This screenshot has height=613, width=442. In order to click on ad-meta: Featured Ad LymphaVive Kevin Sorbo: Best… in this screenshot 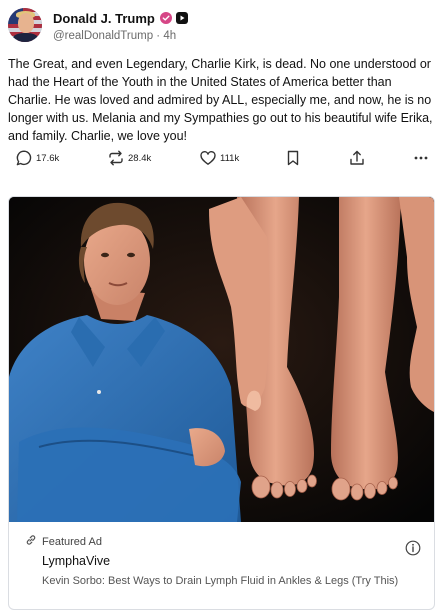, I will do `click(221, 565)`.